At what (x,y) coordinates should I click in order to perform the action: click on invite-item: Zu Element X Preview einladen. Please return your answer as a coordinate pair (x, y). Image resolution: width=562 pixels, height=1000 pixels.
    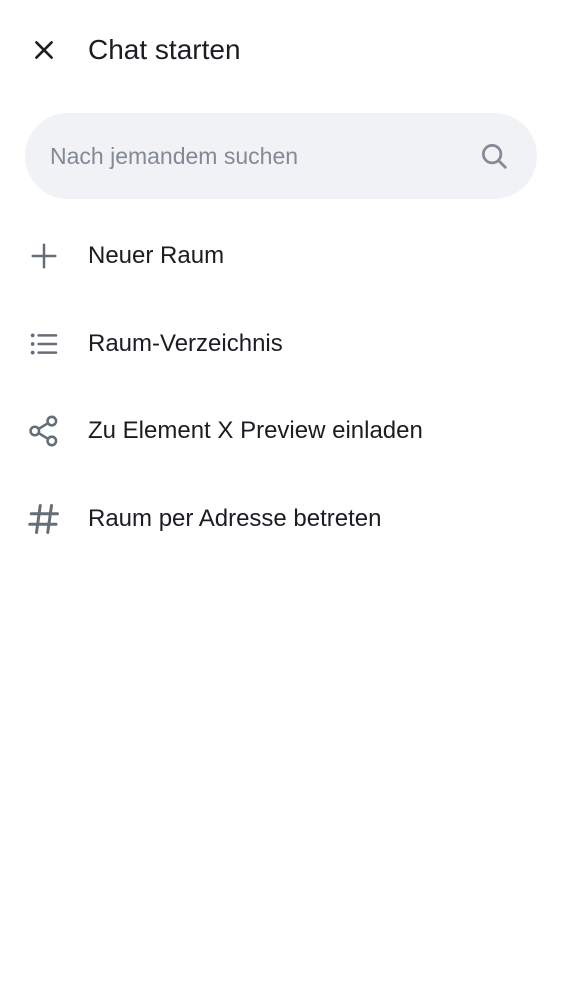
    Looking at the image, I should click on (281, 431).